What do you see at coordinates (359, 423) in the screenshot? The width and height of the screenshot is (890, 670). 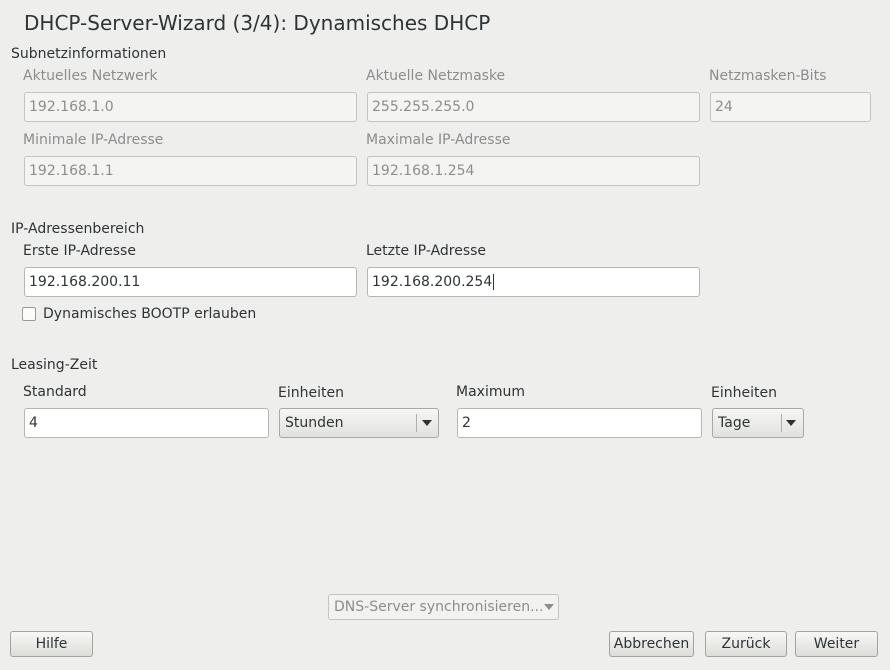 I see `standard-units-combo: Stunden` at bounding box center [359, 423].